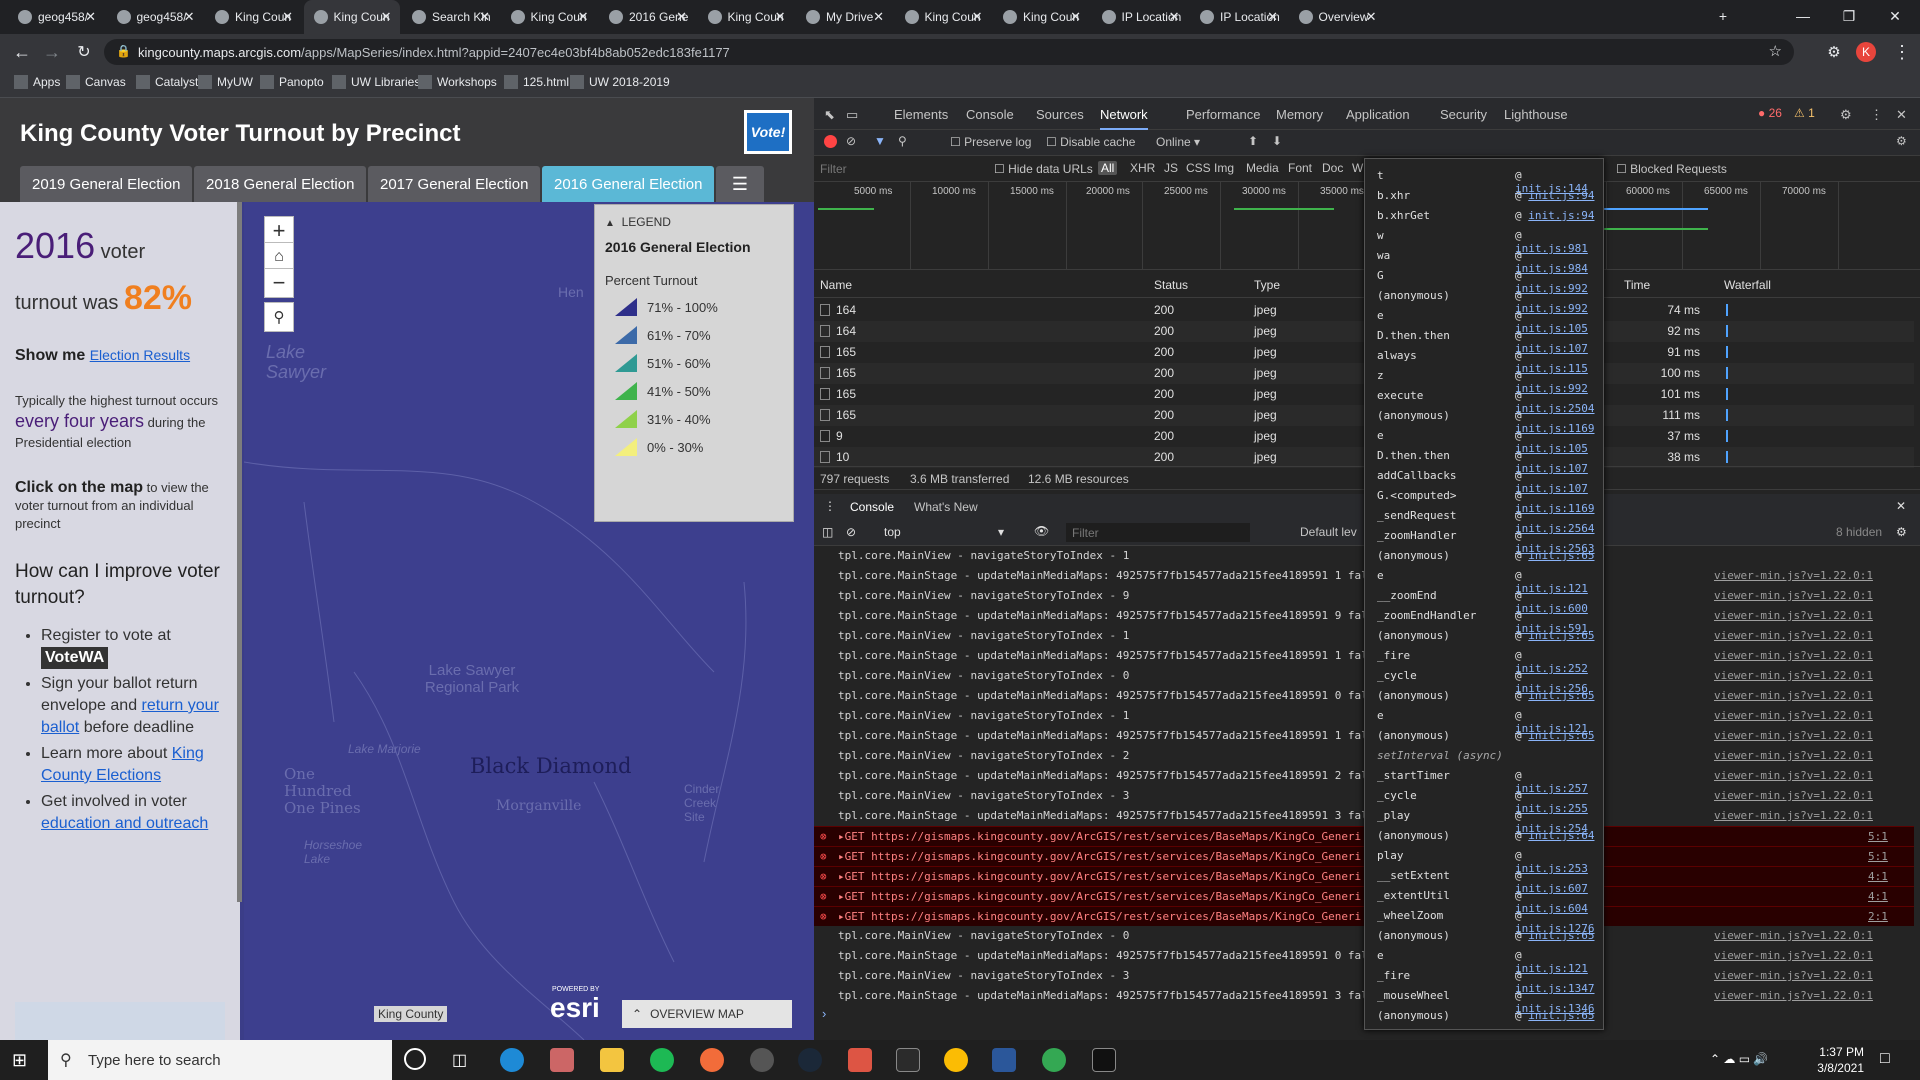  Describe the element at coordinates (1487, 800) in the screenshot. I see `callstack-frame: _cycle @ init.js:255` at that location.